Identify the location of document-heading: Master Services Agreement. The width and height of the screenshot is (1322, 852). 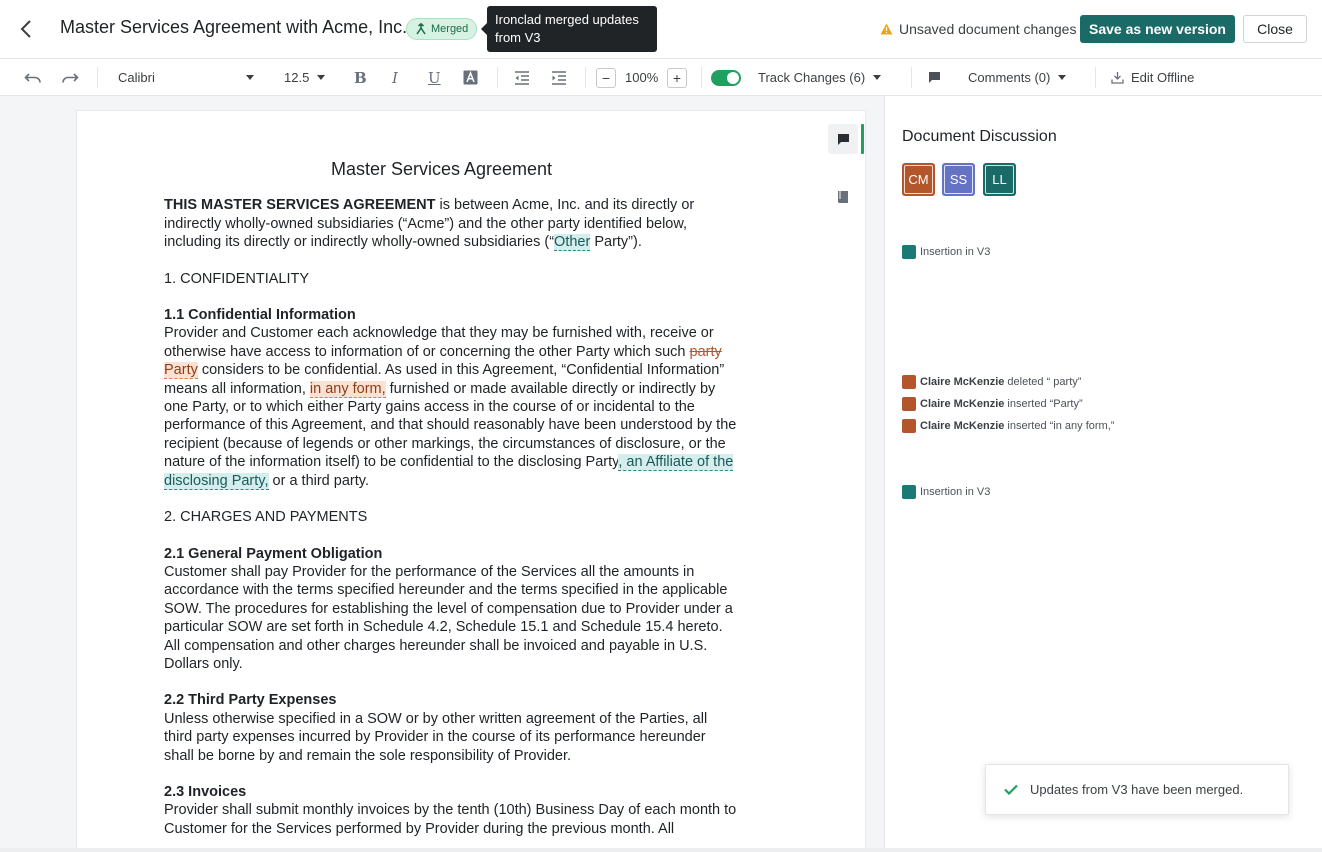
(441, 169).